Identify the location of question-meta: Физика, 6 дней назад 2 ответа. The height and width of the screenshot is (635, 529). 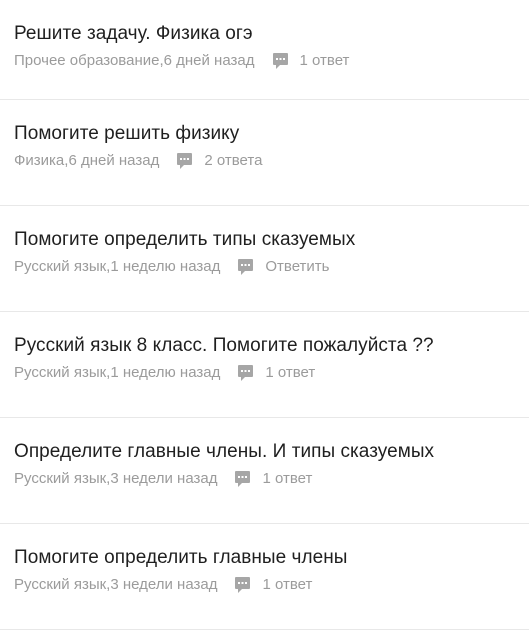
(264, 161).